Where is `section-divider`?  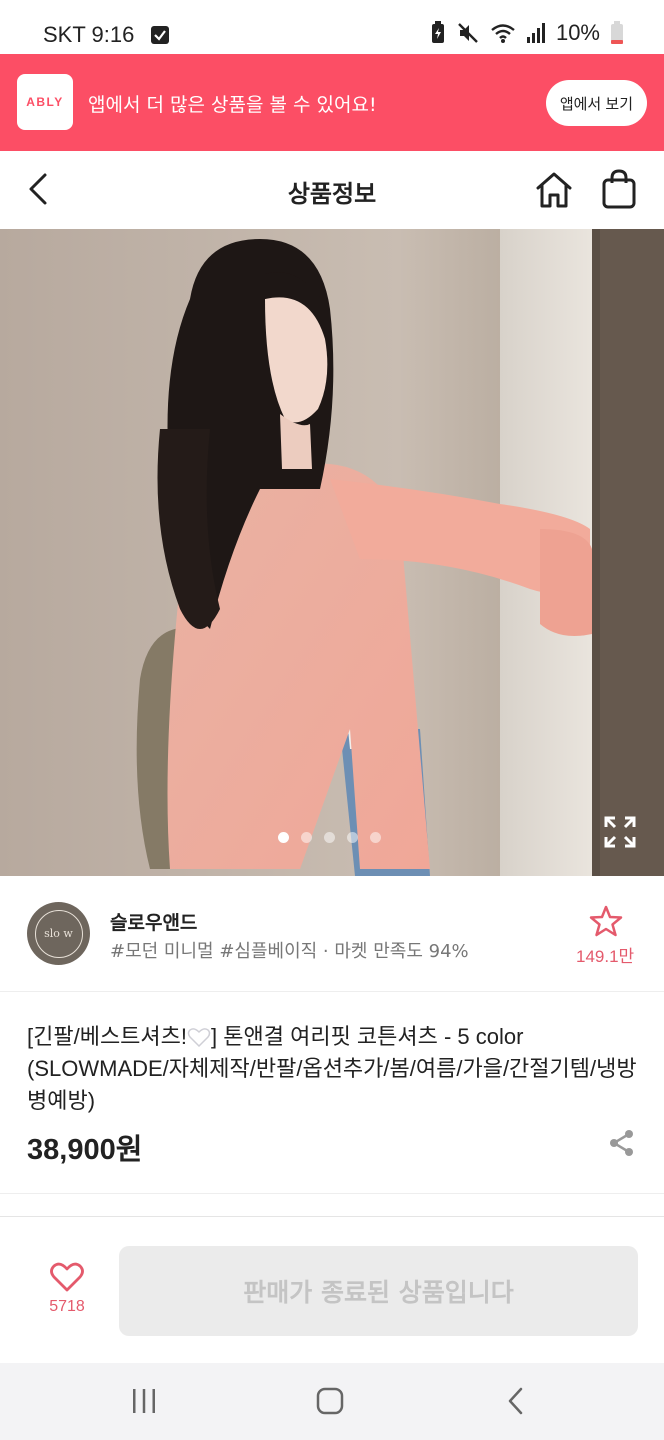
section-divider is located at coordinates (332, 1205).